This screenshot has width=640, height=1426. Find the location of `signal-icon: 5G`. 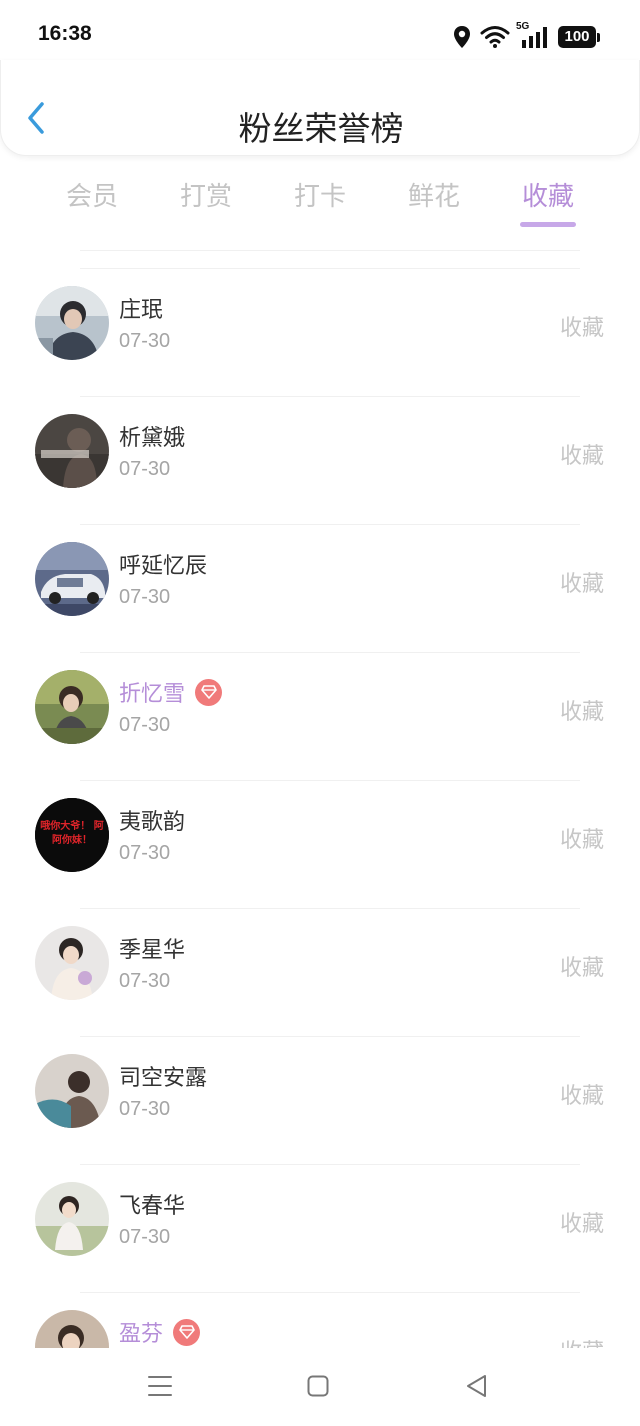

signal-icon: 5G is located at coordinates (533, 35).